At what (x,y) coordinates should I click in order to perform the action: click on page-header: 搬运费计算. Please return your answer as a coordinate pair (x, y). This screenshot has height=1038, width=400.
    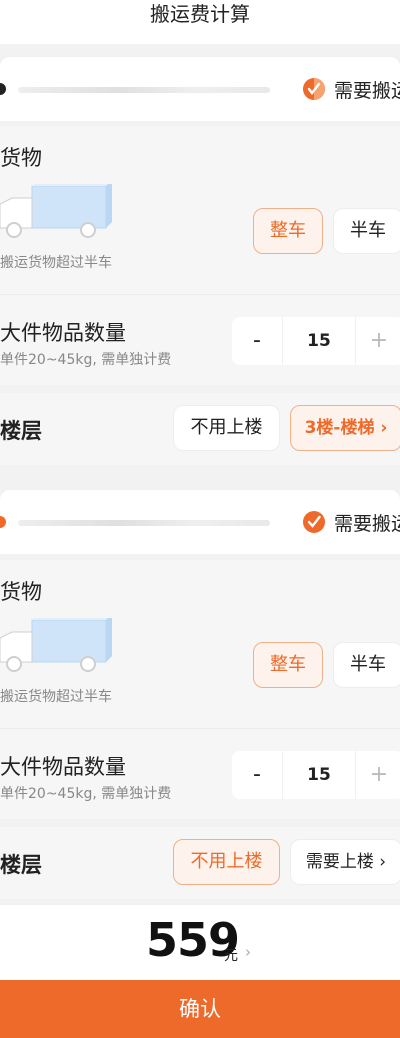
    Looking at the image, I should click on (200, 22).